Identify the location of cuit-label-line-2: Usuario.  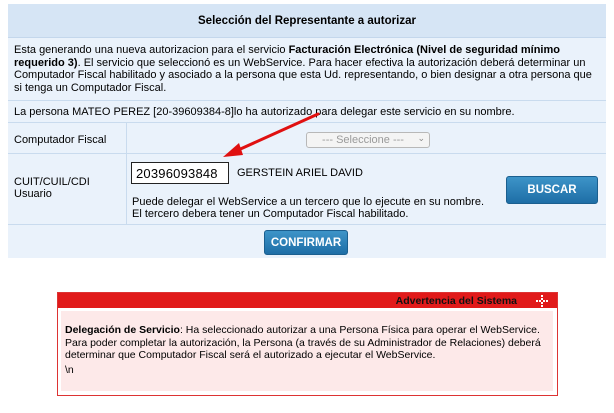
(33, 194).